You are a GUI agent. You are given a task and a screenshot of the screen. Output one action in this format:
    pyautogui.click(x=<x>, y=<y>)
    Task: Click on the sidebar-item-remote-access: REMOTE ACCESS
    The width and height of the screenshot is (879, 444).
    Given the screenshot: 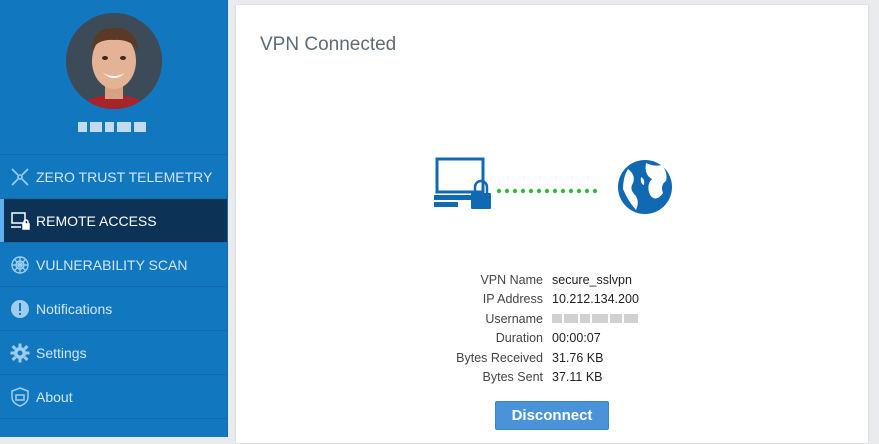 What is the action you would take?
    pyautogui.click(x=113, y=220)
    